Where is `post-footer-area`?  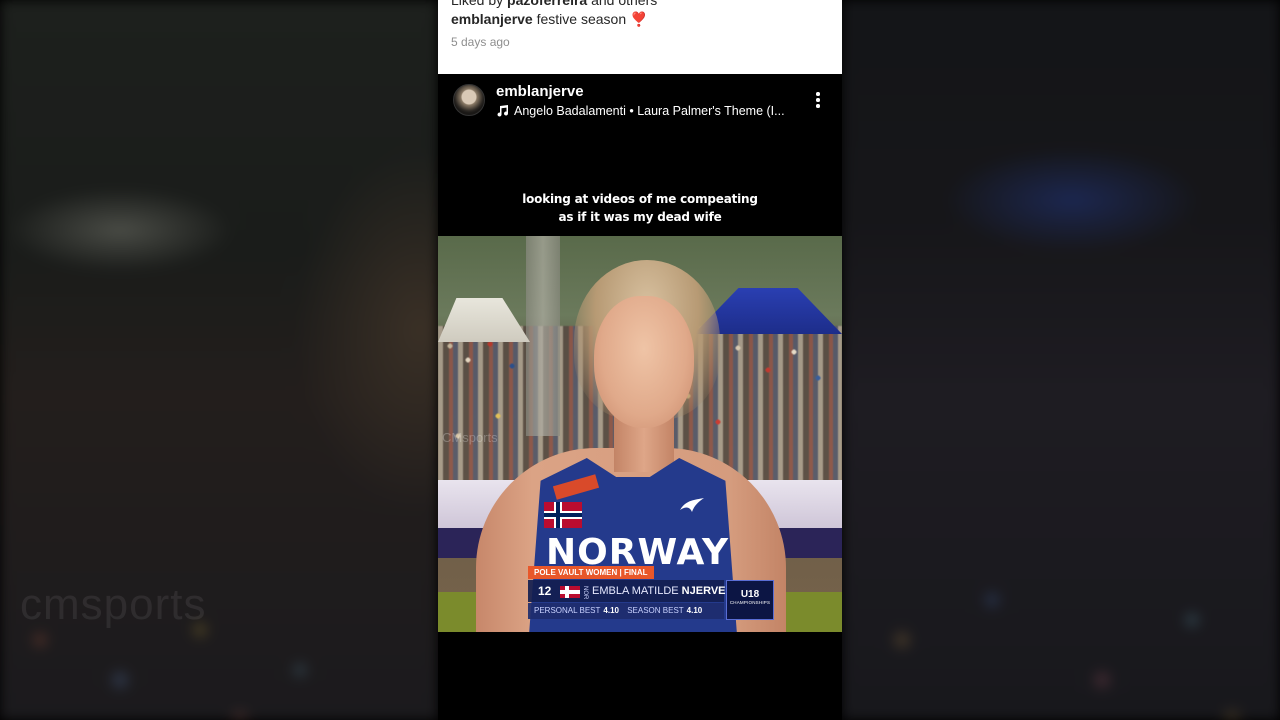 post-footer-area is located at coordinates (640, 676).